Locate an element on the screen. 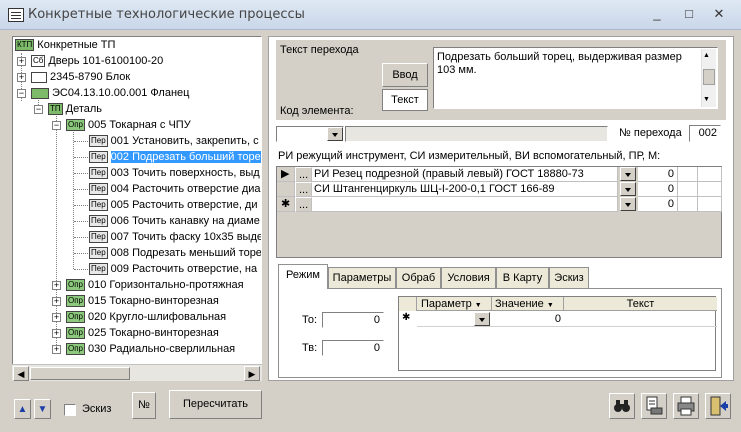 This screenshot has width=741, height=432. tree-item-transition-selected: Пер 002 Подрезать больший торе is located at coordinates (175, 157).